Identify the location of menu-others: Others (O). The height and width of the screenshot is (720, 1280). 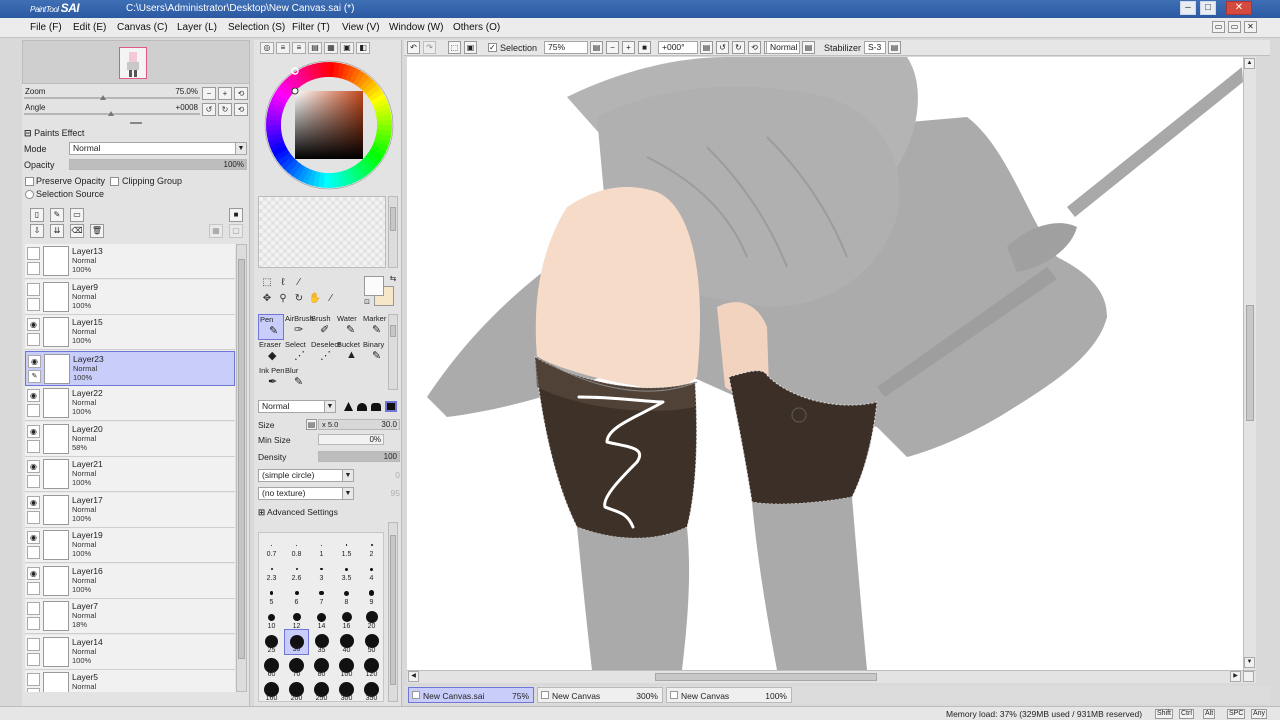
(476, 27).